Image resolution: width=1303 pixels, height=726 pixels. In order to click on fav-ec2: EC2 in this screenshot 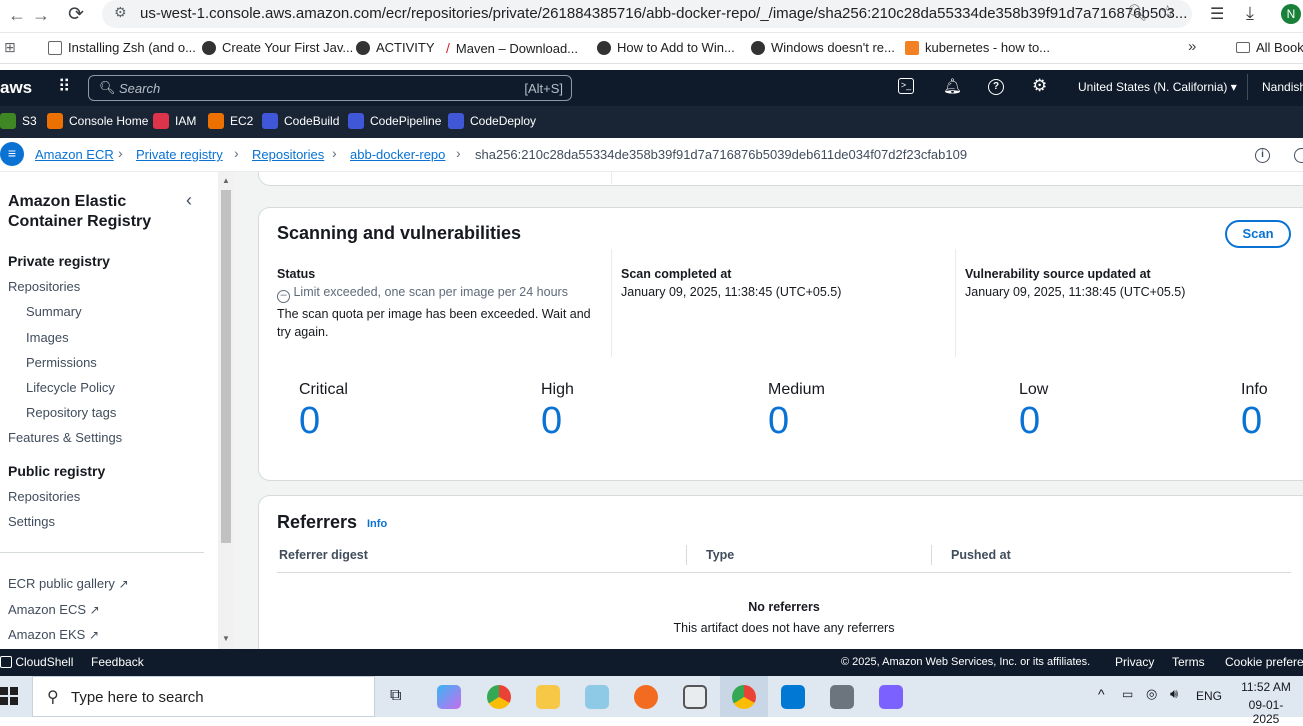, I will do `click(230, 121)`.